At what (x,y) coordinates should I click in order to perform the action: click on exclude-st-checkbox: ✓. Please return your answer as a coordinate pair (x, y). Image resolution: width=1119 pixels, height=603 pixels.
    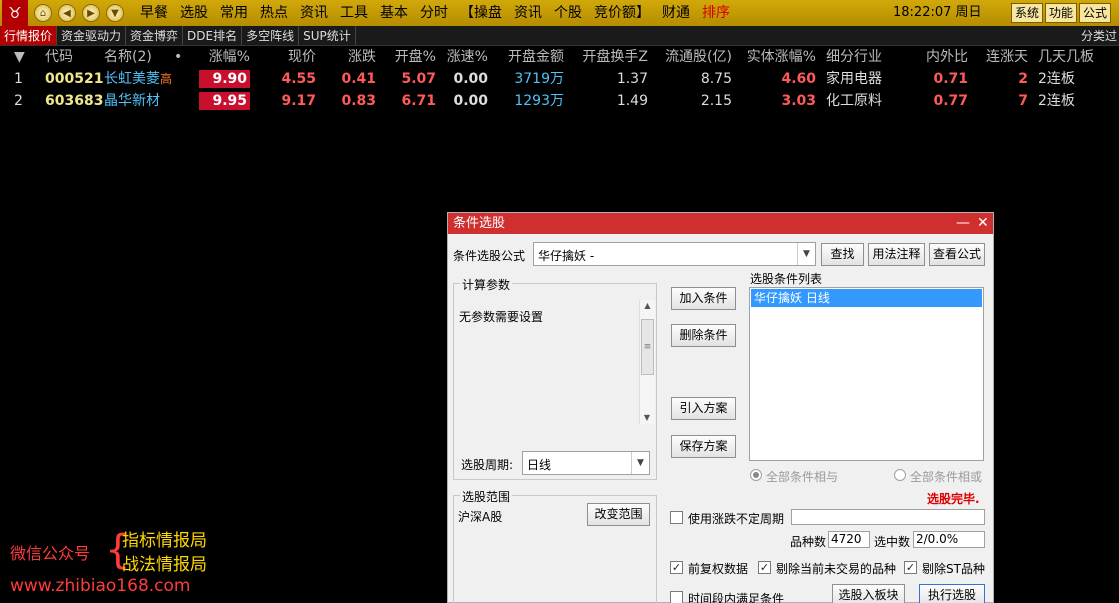
    Looking at the image, I should click on (910, 567).